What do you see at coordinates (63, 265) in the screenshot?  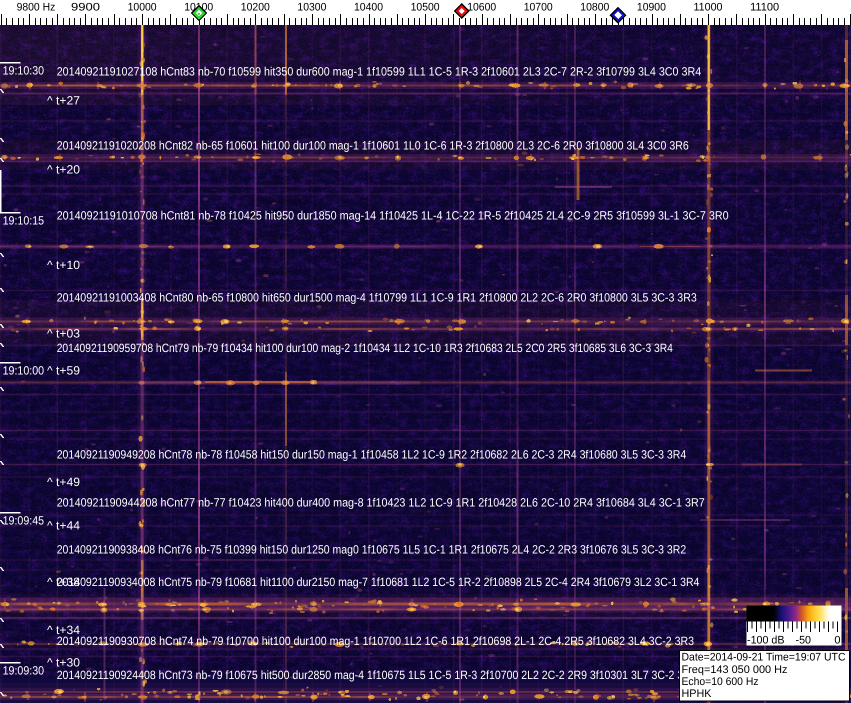 I see `svg-text: ^ t+10` at bounding box center [63, 265].